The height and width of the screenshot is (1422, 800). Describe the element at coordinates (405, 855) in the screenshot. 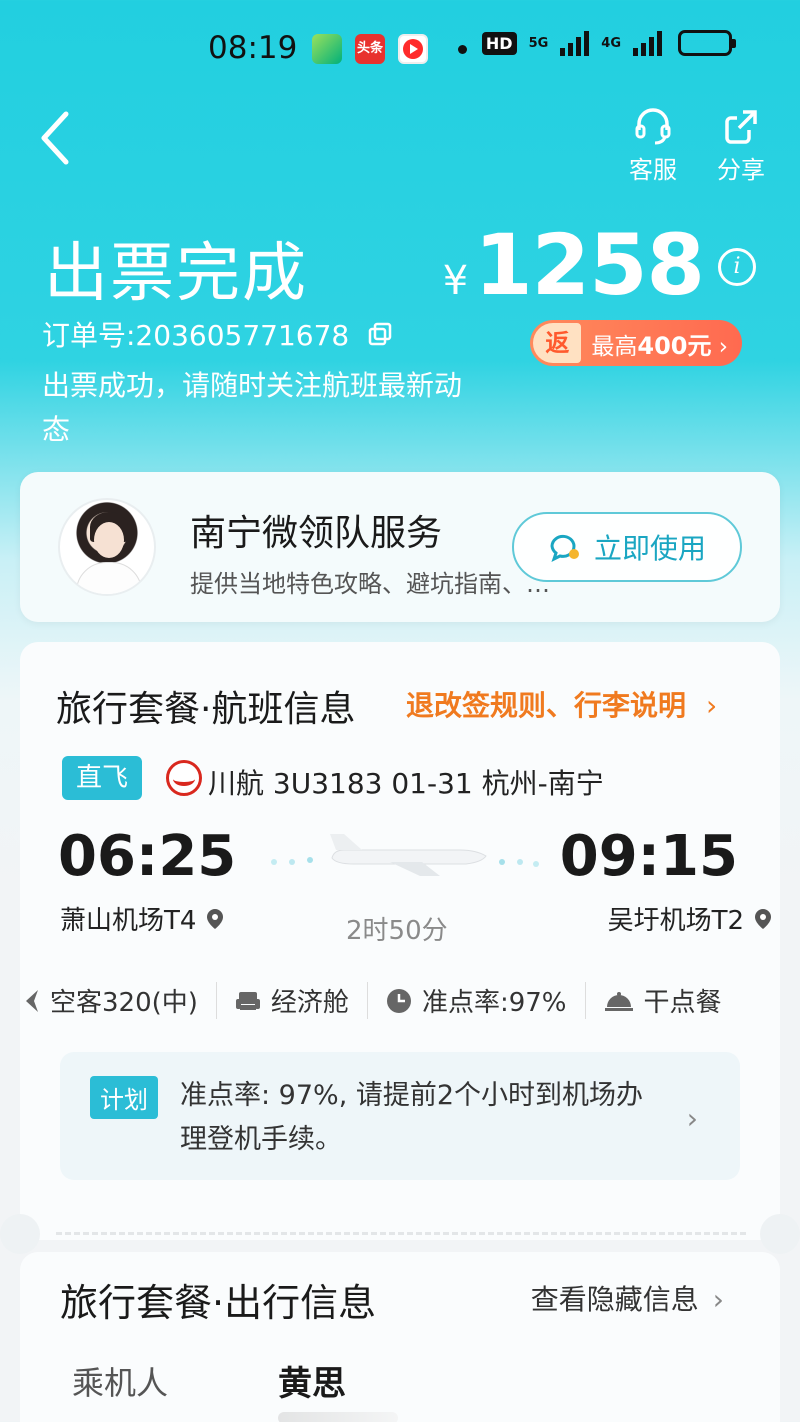

I see `airplane-icon` at that location.